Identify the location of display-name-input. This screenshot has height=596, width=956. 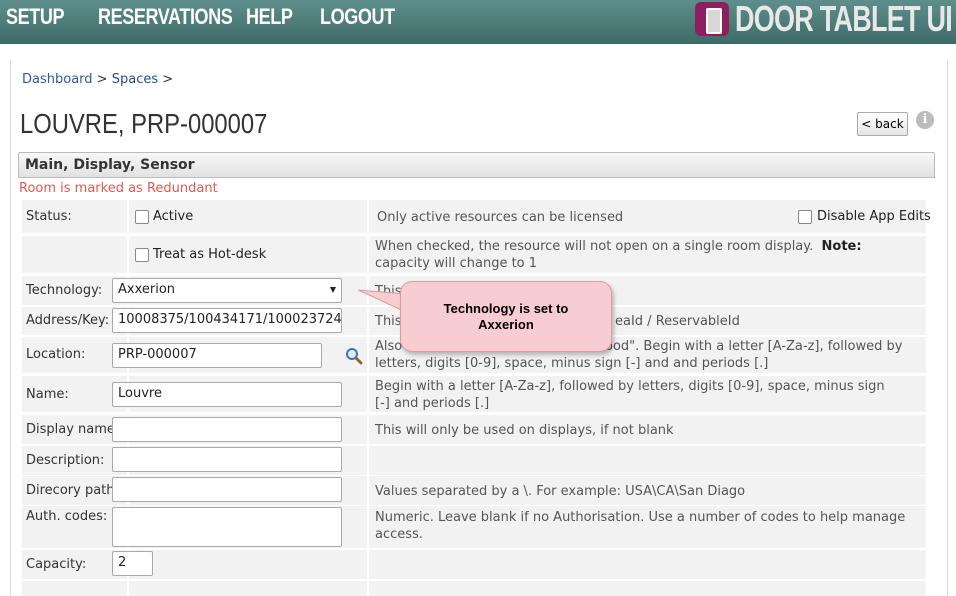
(227, 429).